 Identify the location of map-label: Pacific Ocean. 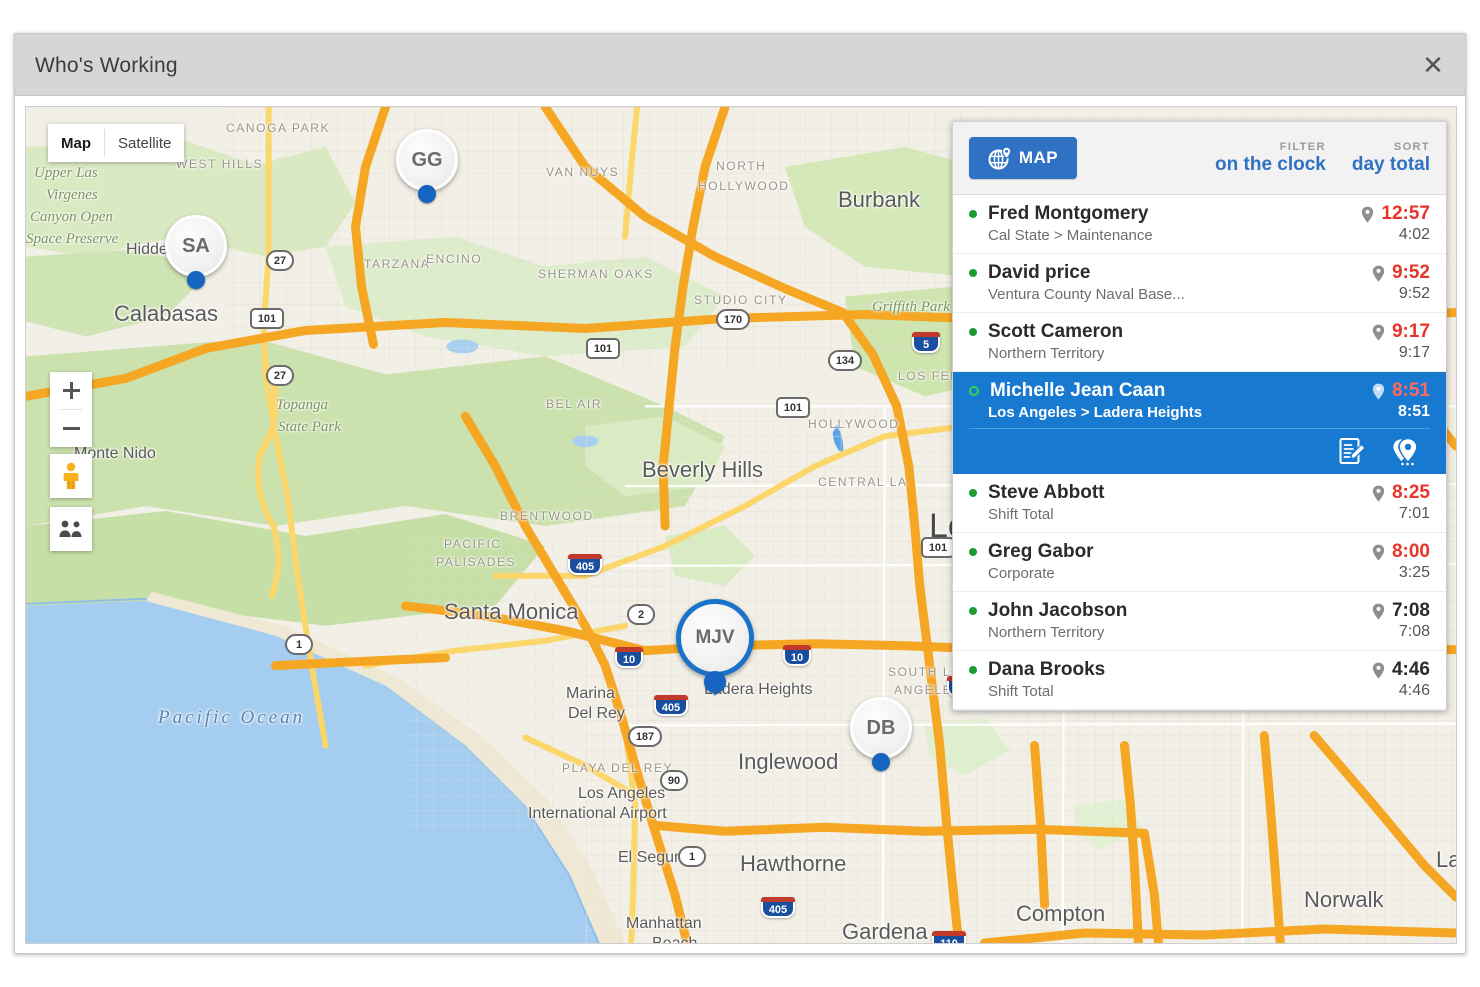
(232, 717).